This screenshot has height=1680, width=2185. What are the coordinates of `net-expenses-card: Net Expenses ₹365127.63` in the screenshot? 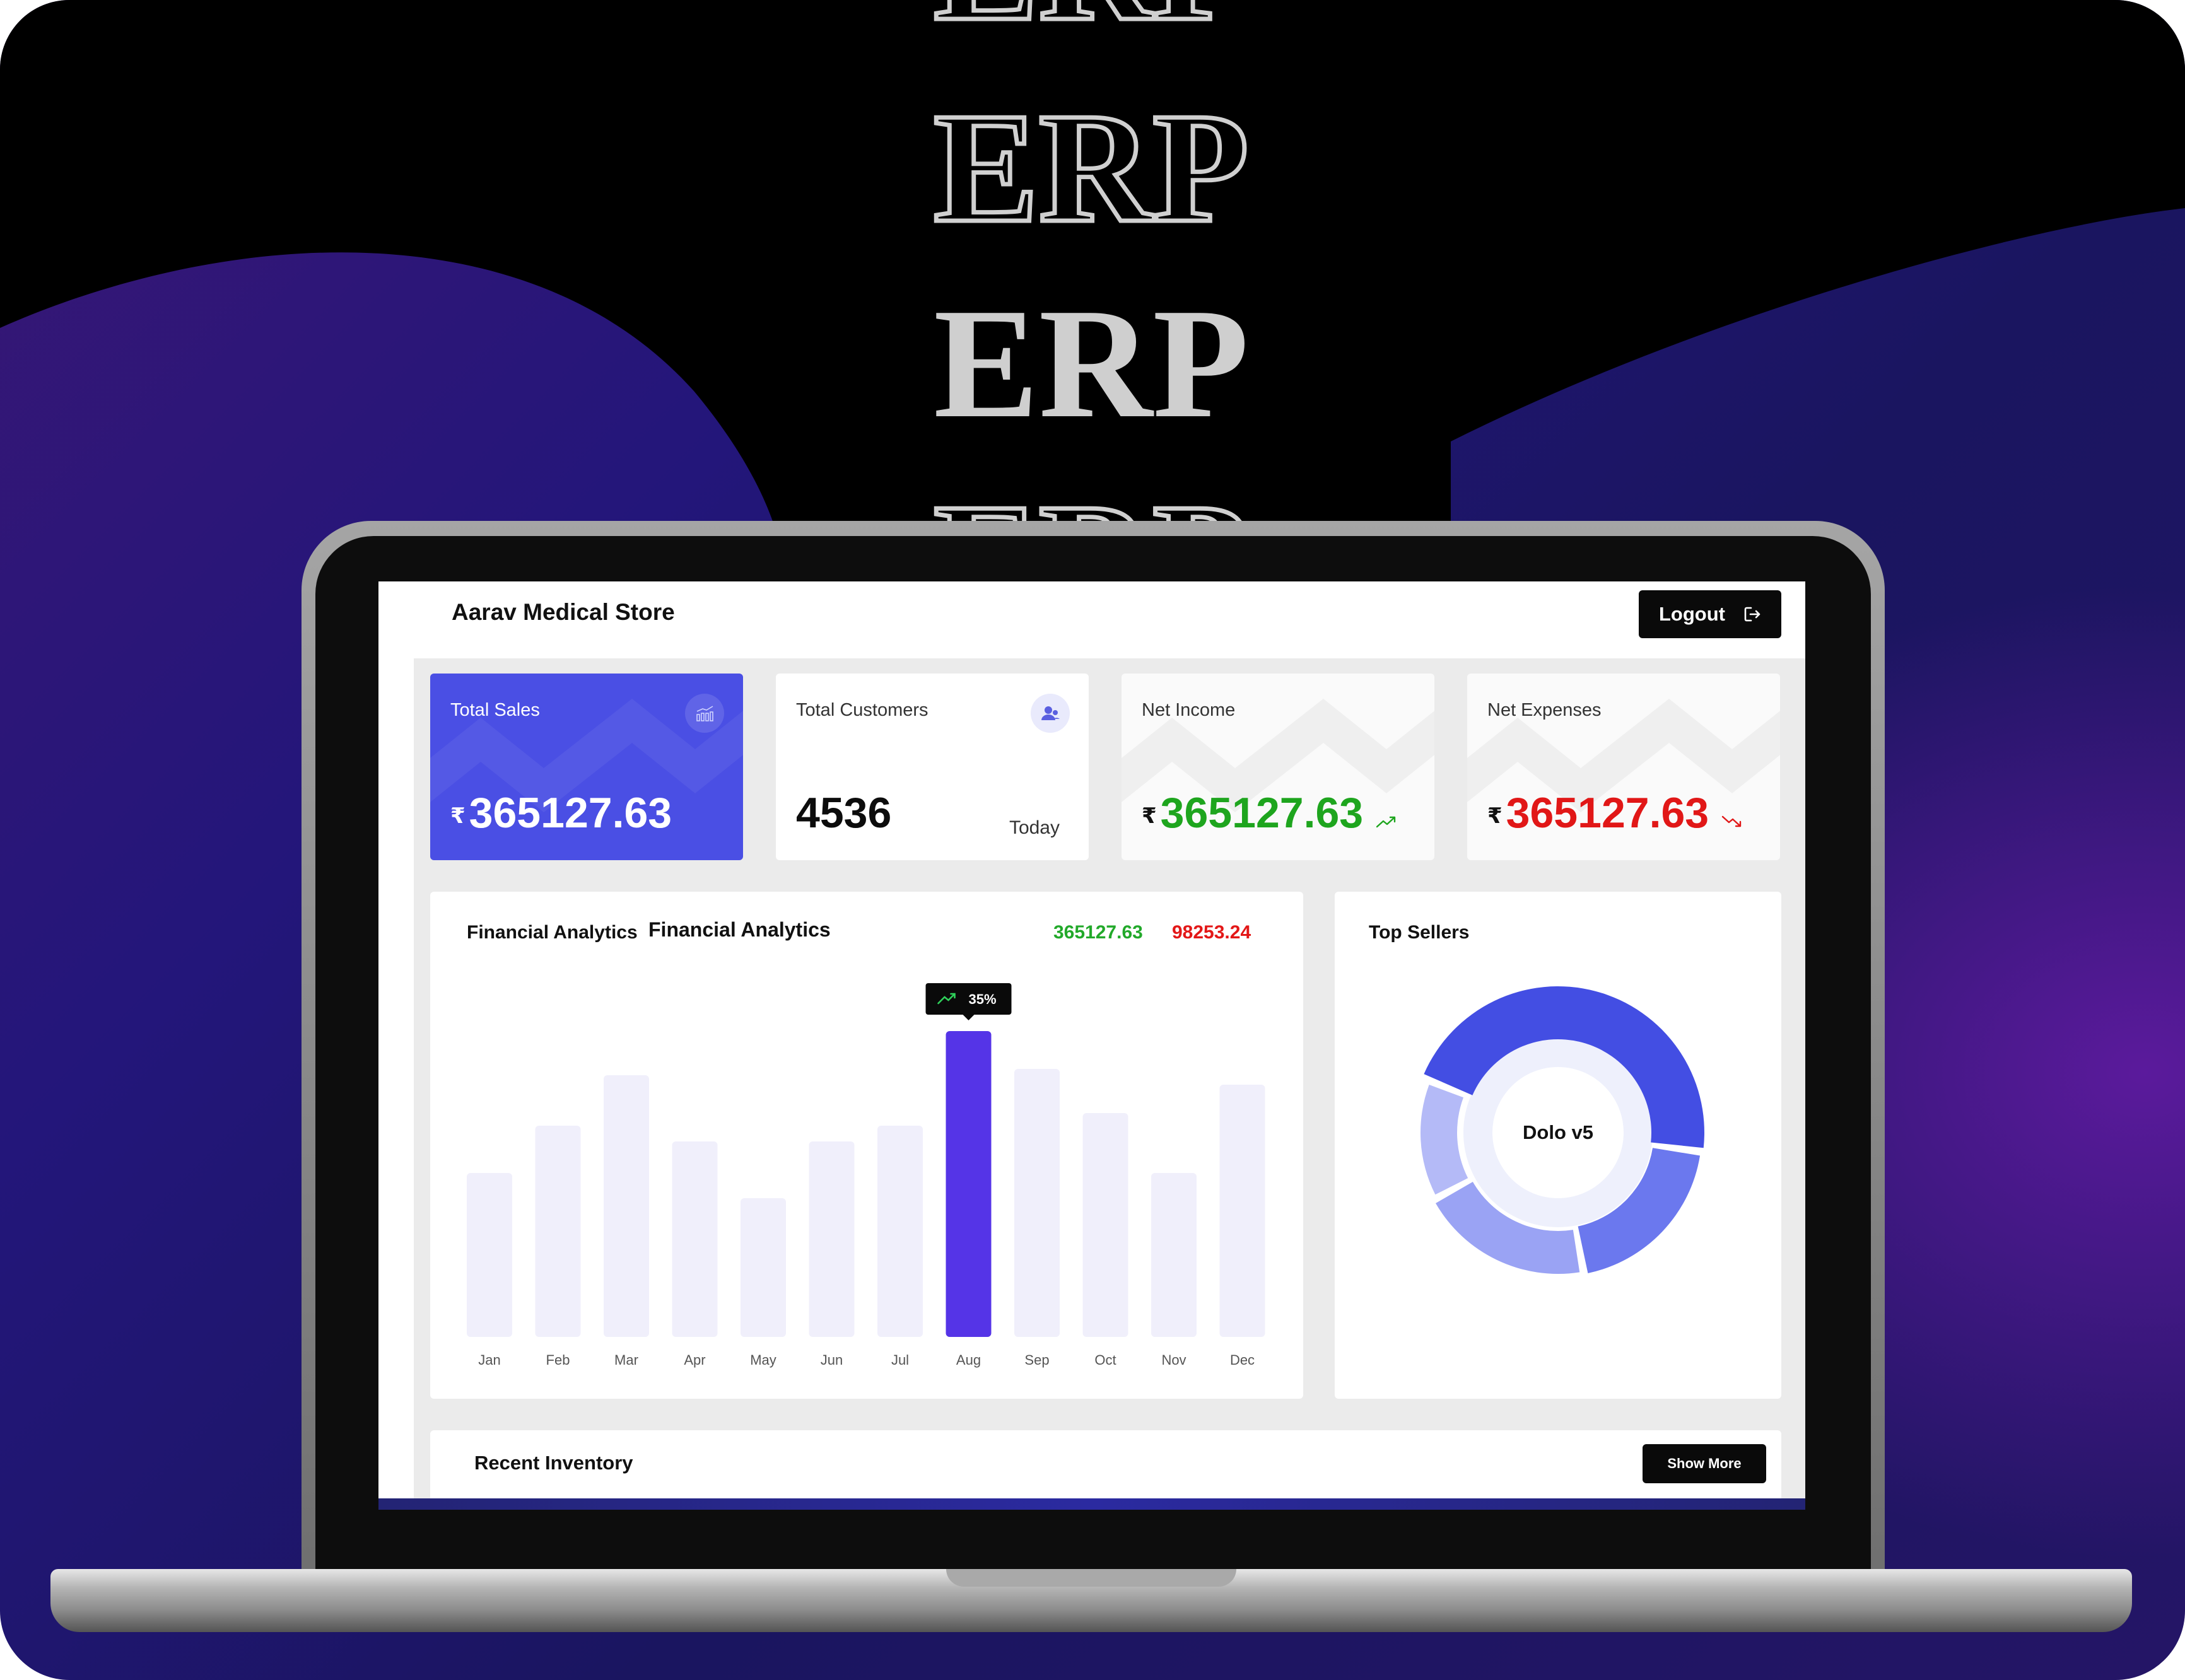 It's located at (1623, 767).